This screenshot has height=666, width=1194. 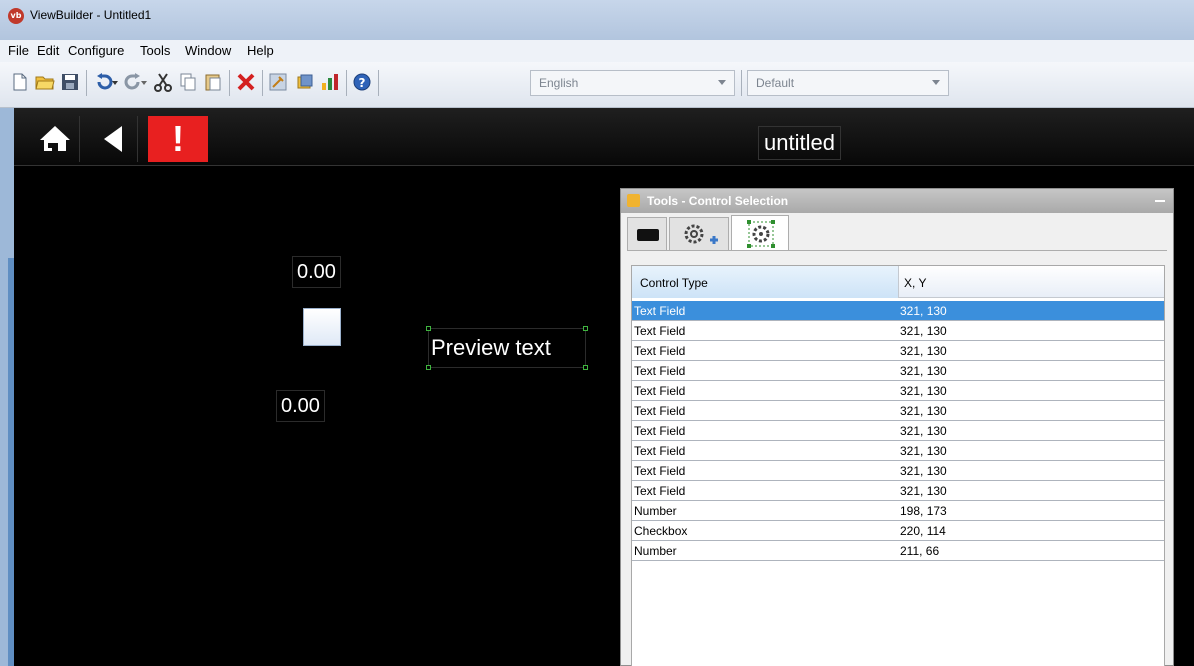 What do you see at coordinates (915, 283) in the screenshot?
I see `column-header-xy: X, Y` at bounding box center [915, 283].